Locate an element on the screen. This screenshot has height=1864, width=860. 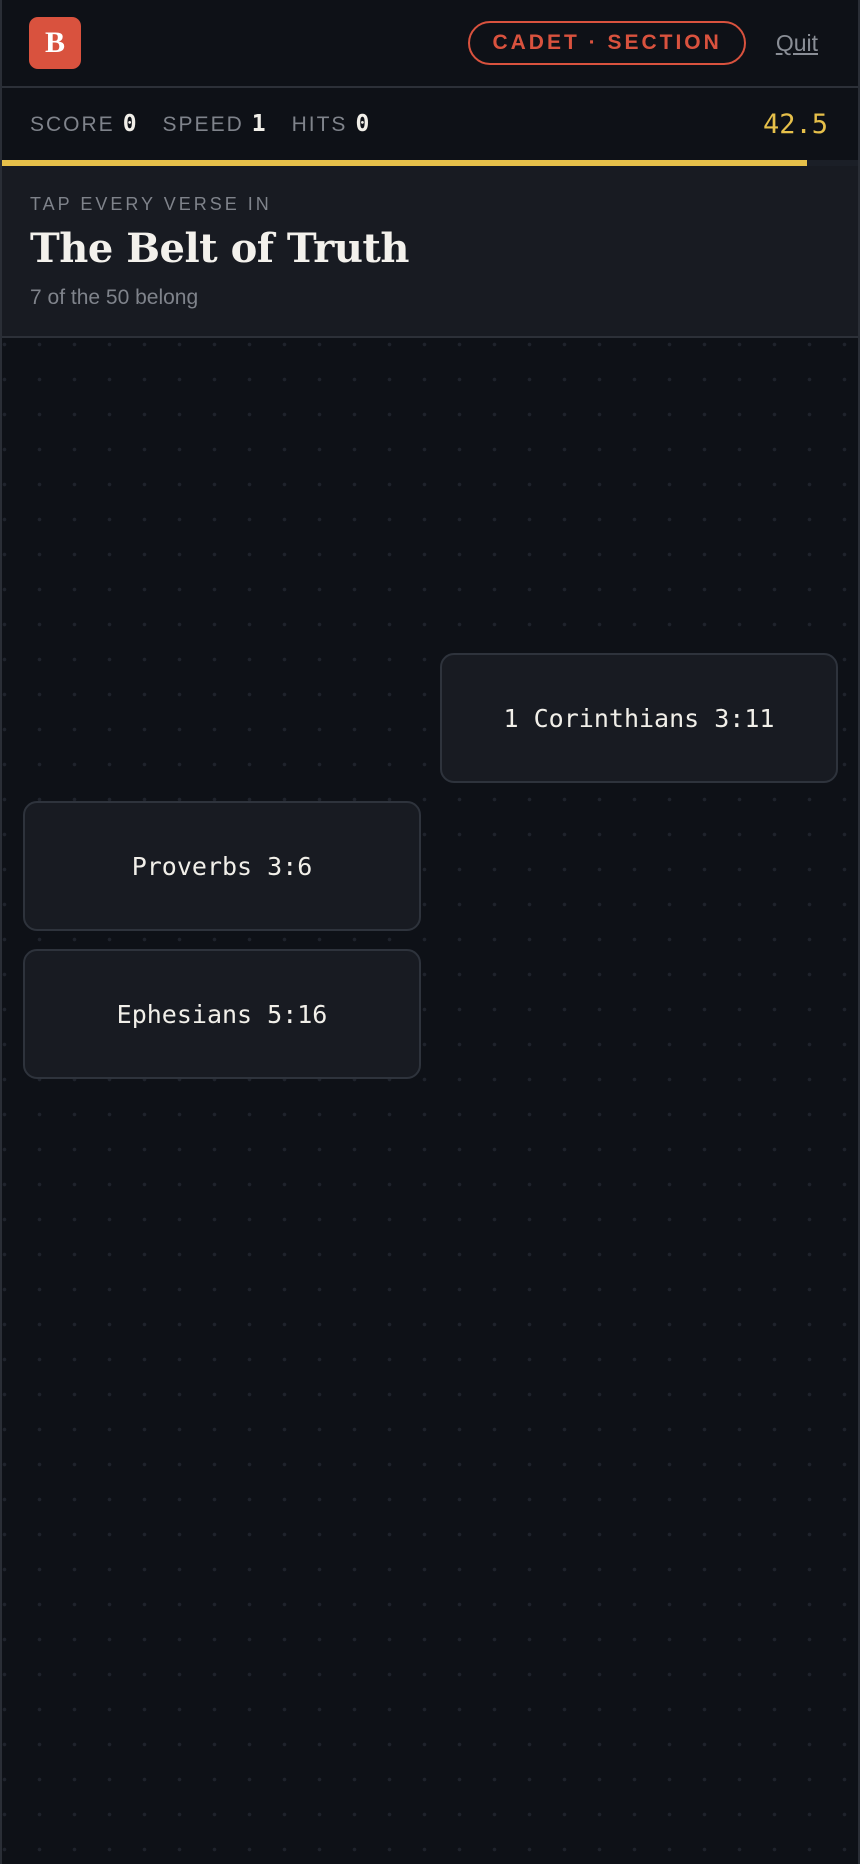
level-badge: CADET · SECTION is located at coordinates (607, 43).